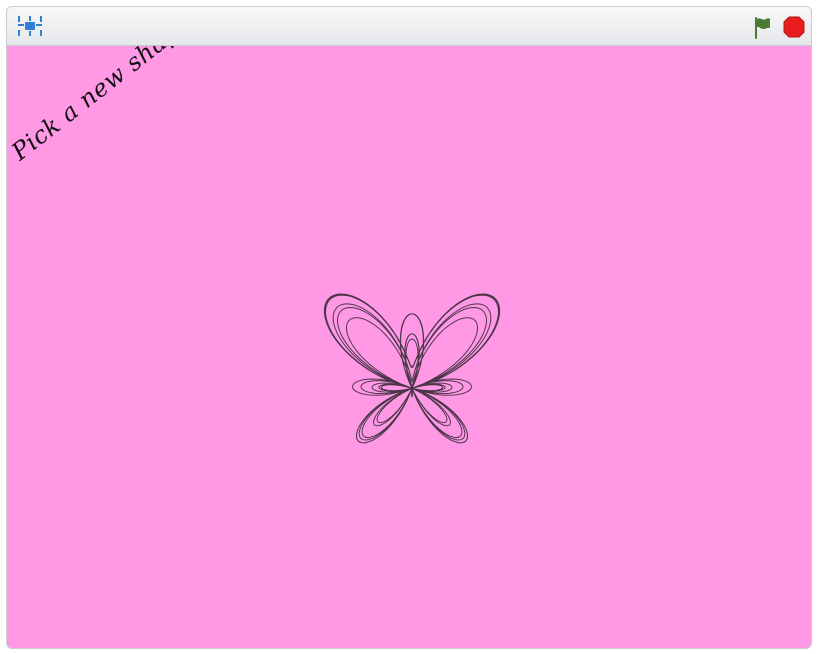 The image size is (818, 654). I want to click on stop-button, so click(794, 27).